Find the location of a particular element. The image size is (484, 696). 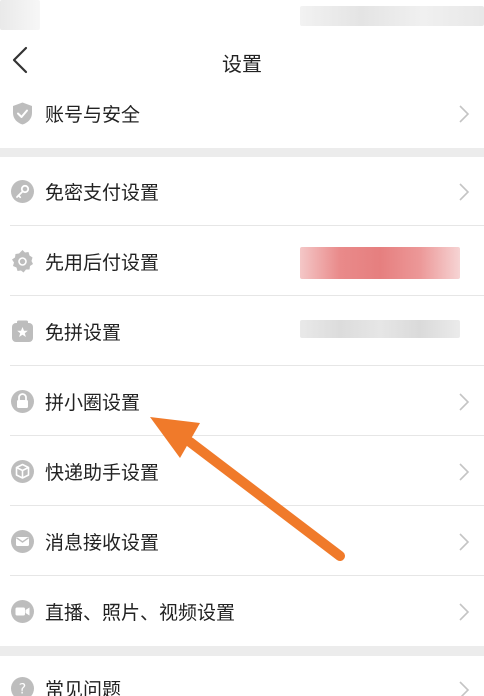

shield-check-icon is located at coordinates (22, 113).